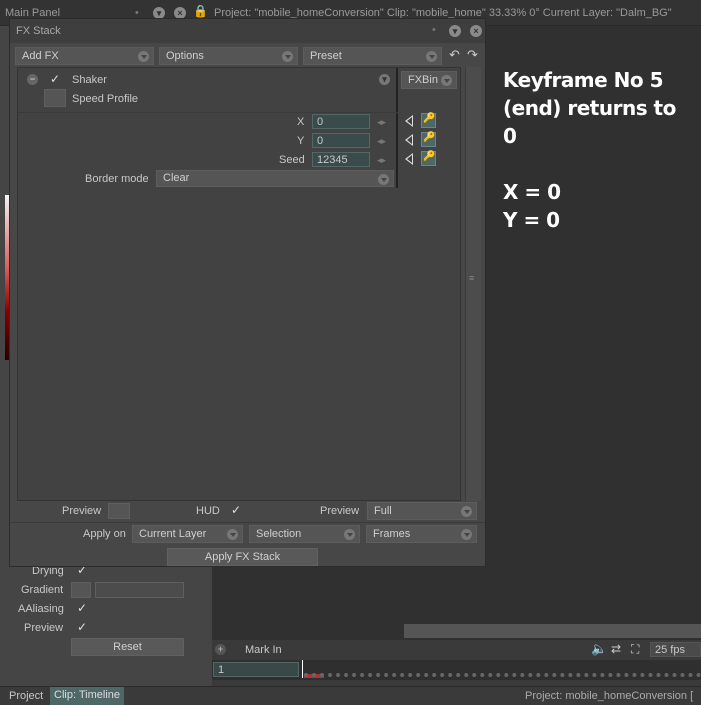  Describe the element at coordinates (340, 511) in the screenshot. I see `preview-quality-label: Preview` at that location.